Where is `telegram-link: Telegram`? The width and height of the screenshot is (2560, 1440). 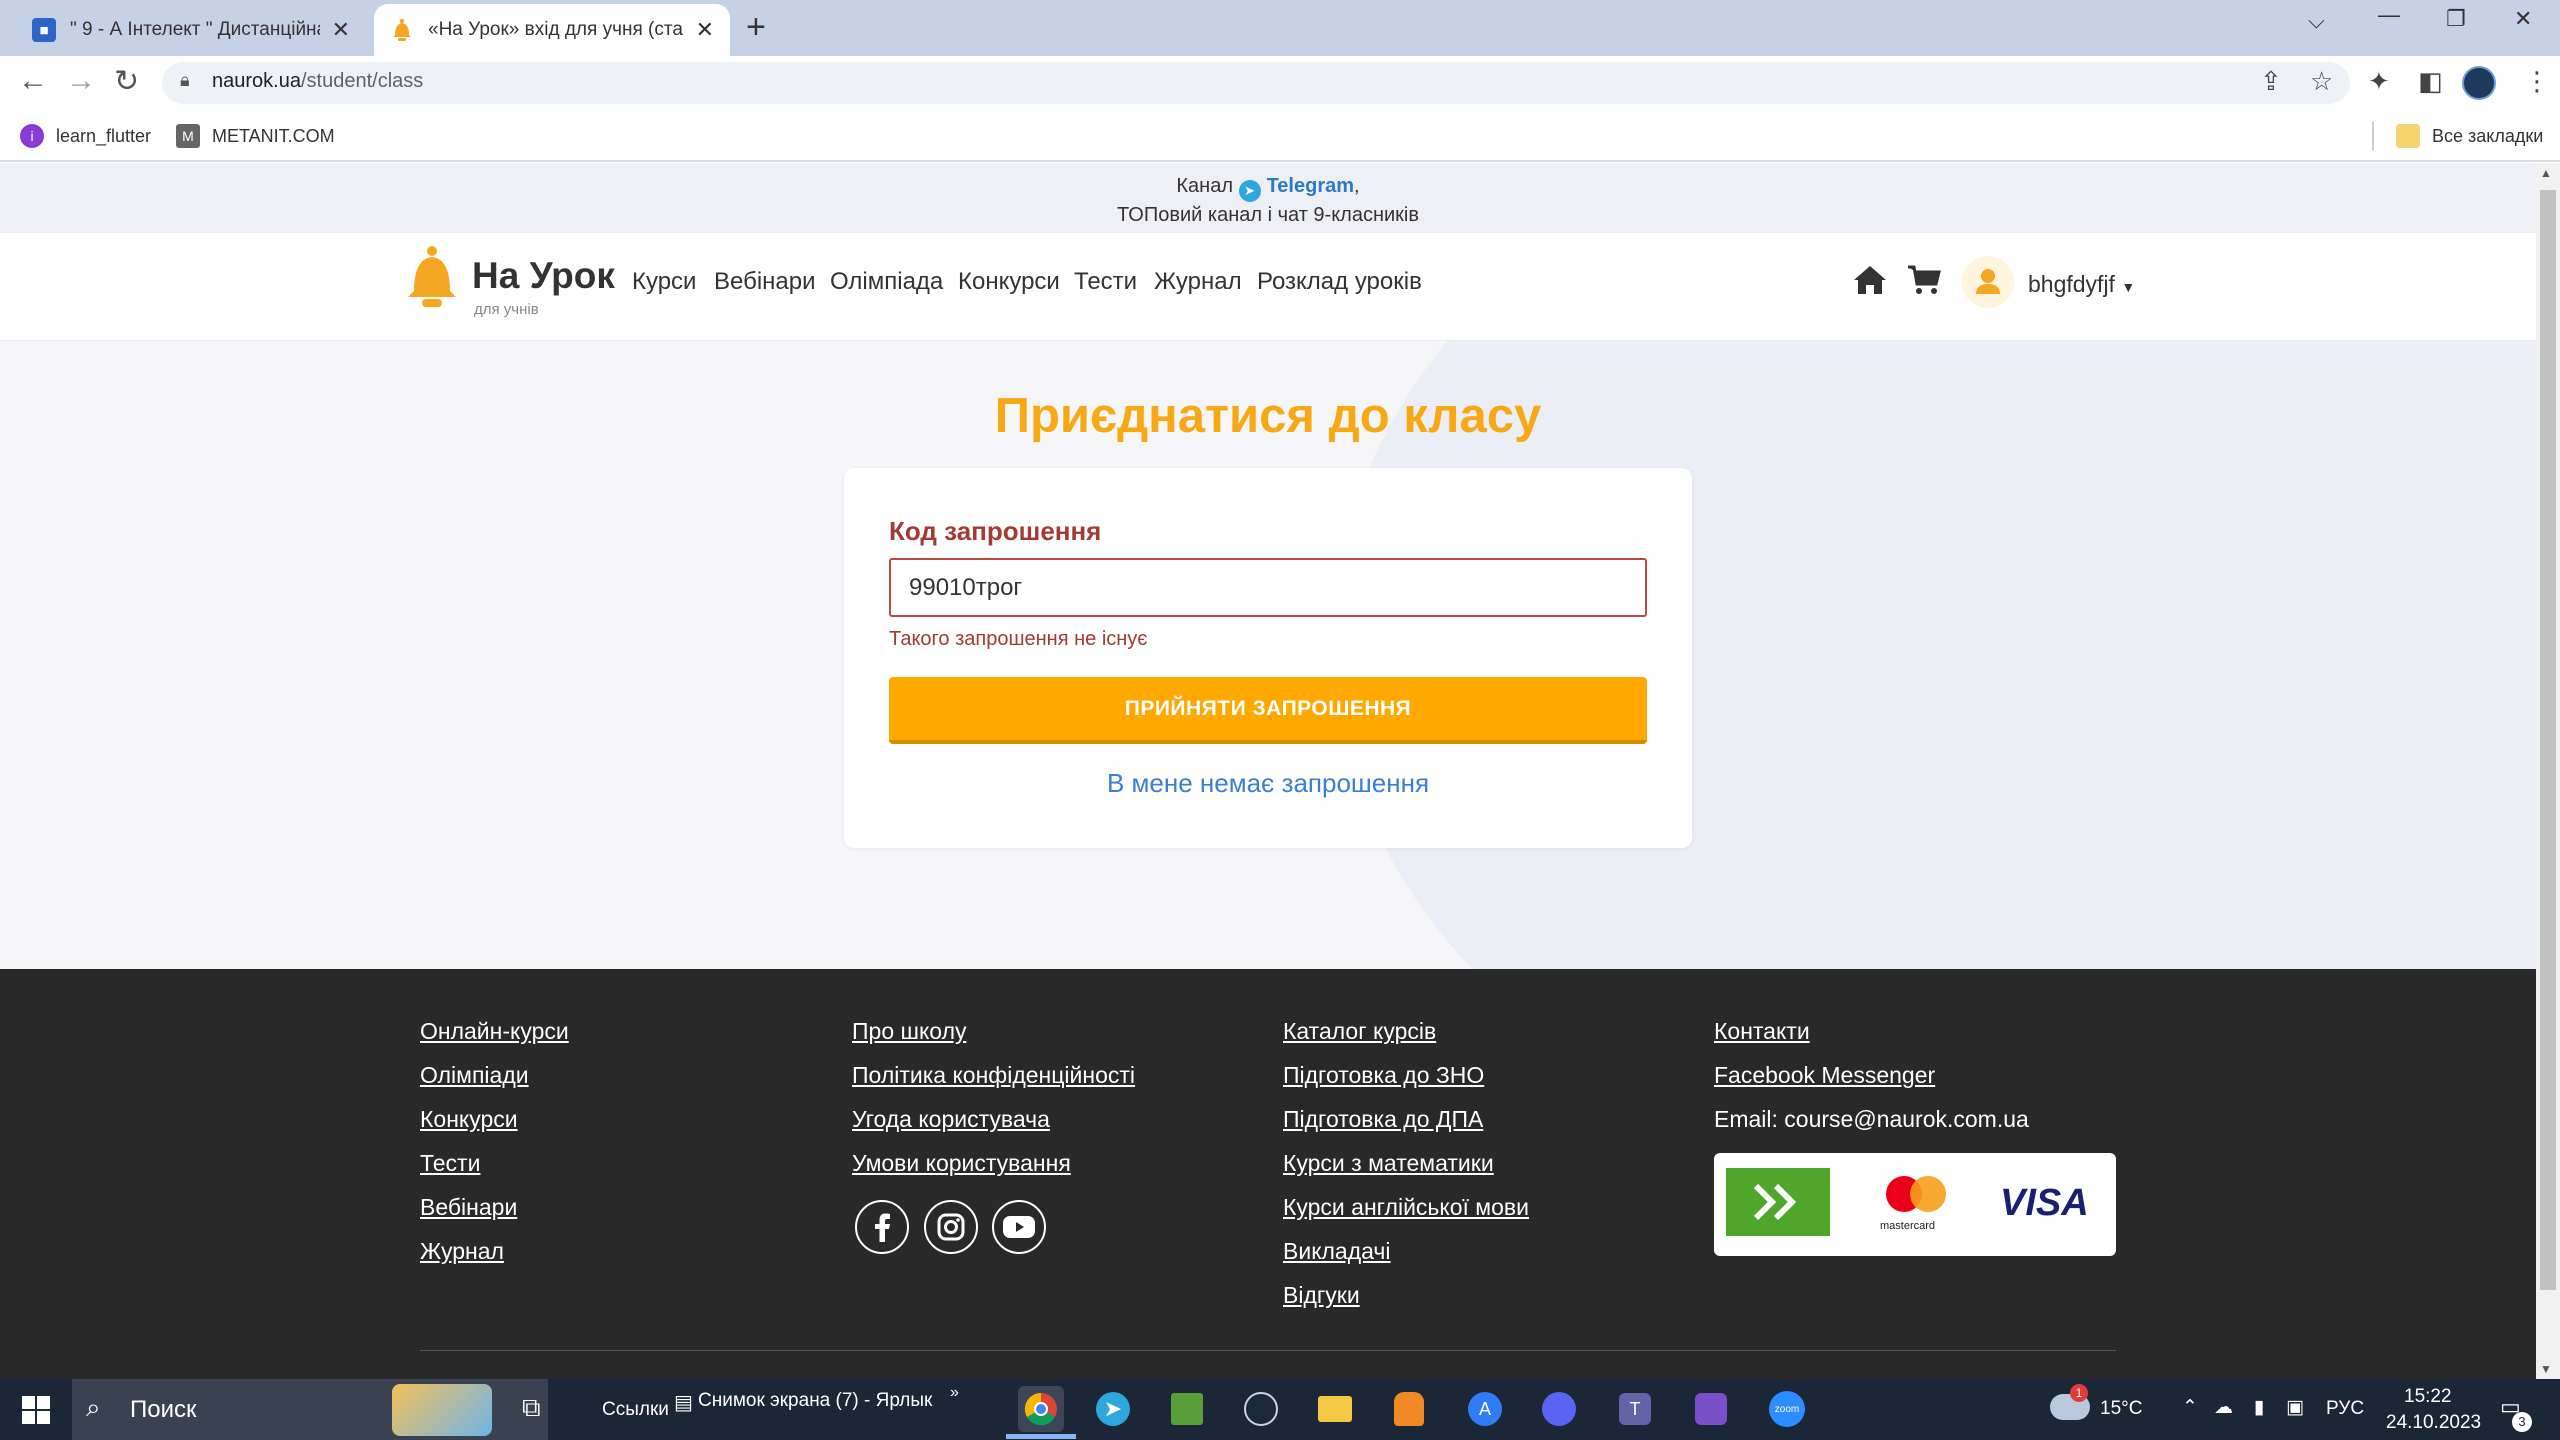
telegram-link: Telegram is located at coordinates (1310, 186).